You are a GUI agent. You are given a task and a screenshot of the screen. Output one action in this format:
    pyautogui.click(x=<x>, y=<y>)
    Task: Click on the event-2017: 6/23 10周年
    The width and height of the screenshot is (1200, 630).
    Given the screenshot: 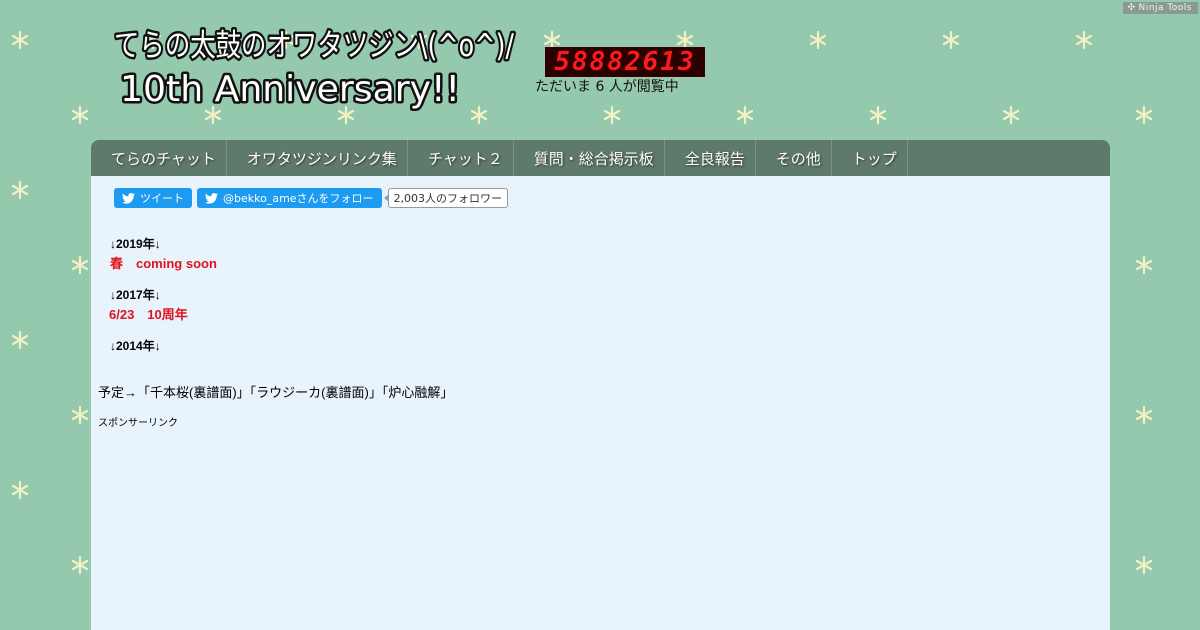 What is the action you would take?
    pyautogui.click(x=148, y=314)
    